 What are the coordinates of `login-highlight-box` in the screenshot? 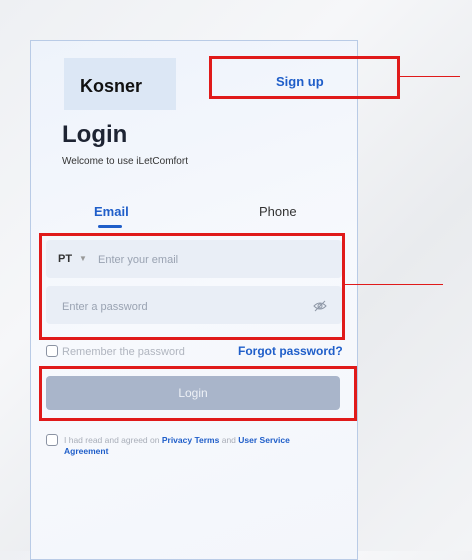 It's located at (198, 393).